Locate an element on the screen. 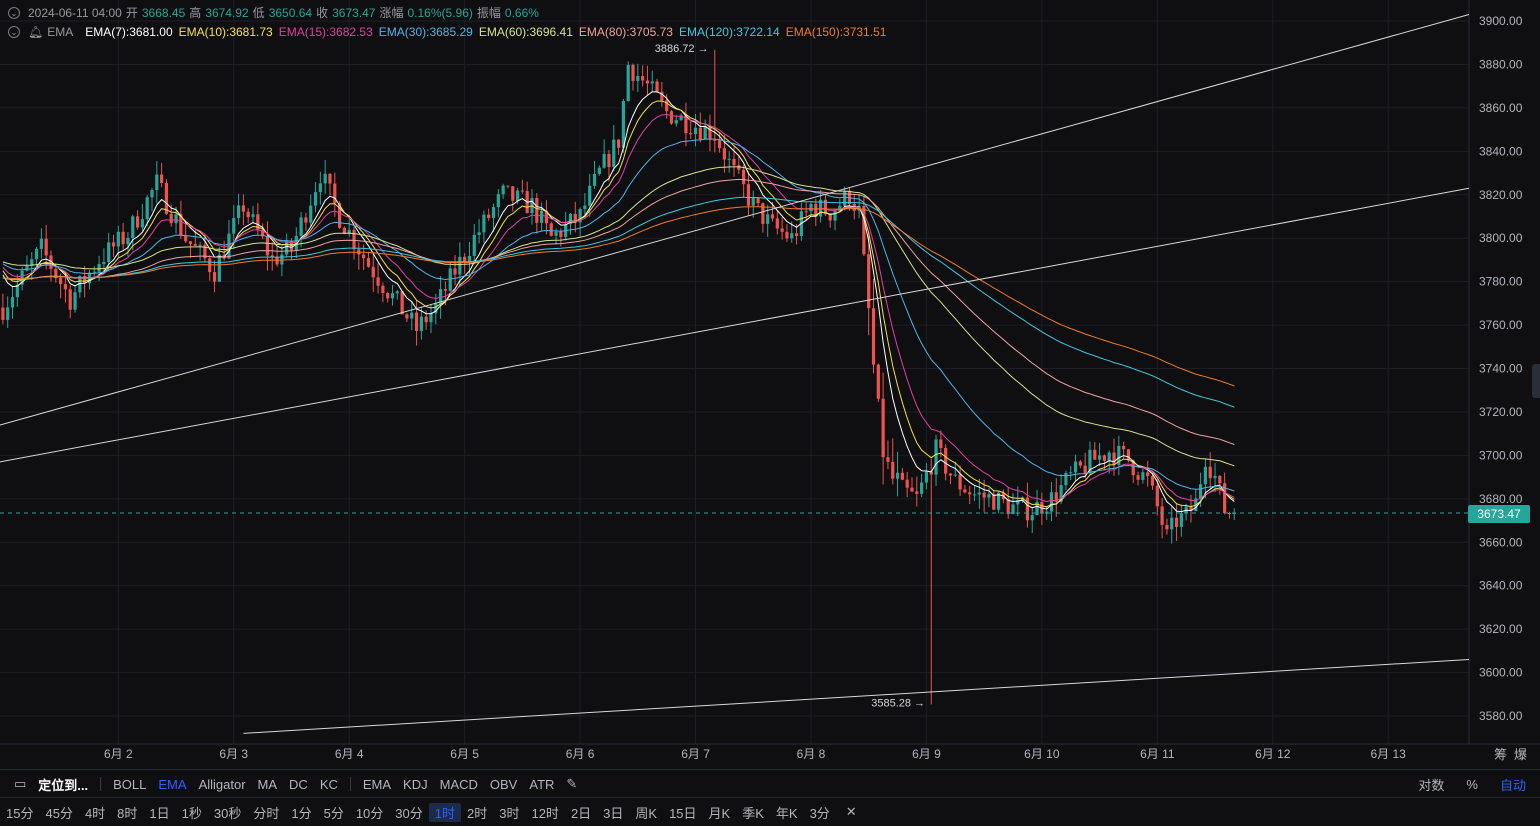 Image resolution: width=1540 pixels, height=826 pixels. divider is located at coordinates (101, 784).